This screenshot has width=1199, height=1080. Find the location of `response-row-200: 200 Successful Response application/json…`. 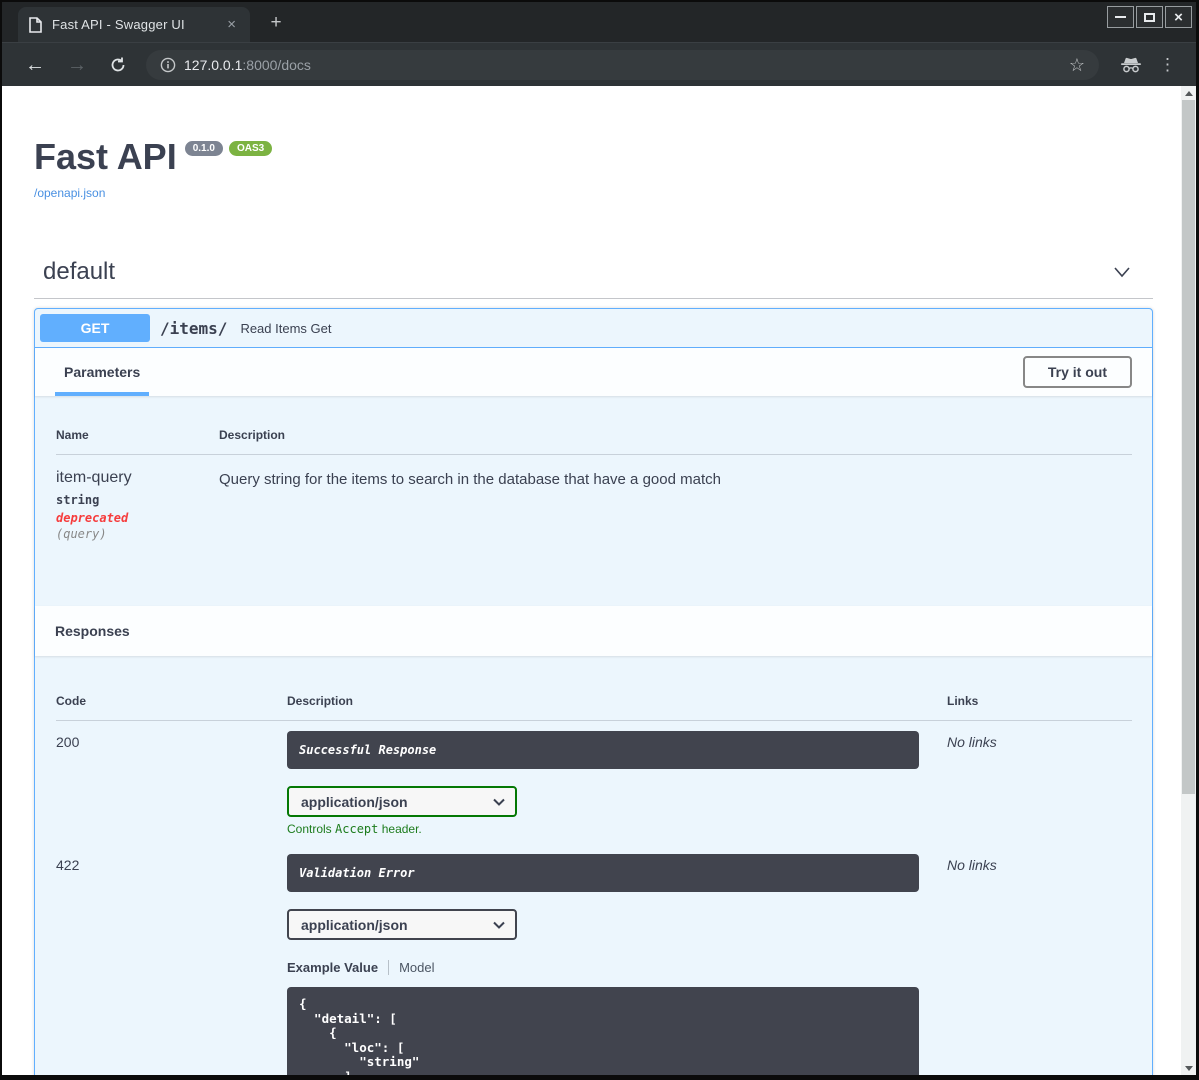

response-row-200: 200 Successful Response application/json… is located at coordinates (594, 782).